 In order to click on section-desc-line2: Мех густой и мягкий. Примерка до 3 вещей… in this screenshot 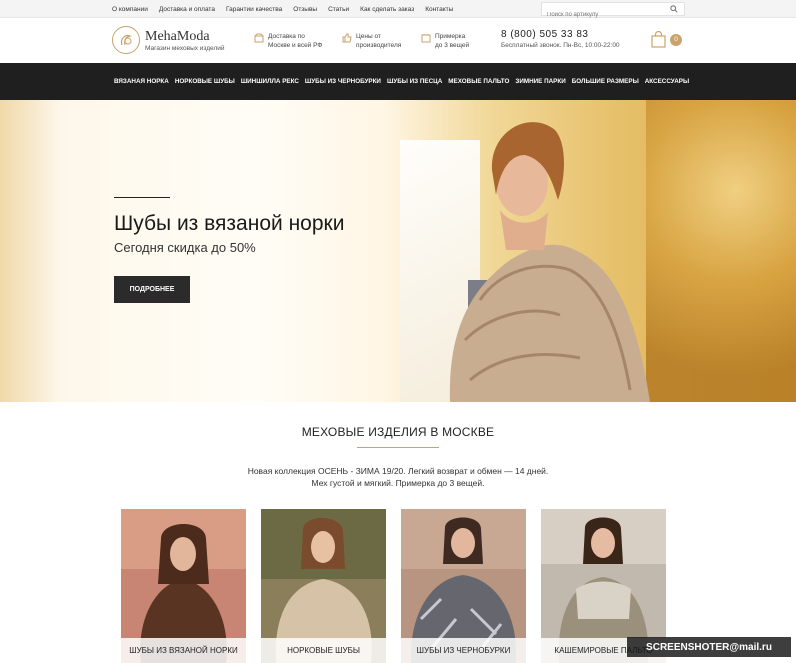, I will do `click(398, 483)`.